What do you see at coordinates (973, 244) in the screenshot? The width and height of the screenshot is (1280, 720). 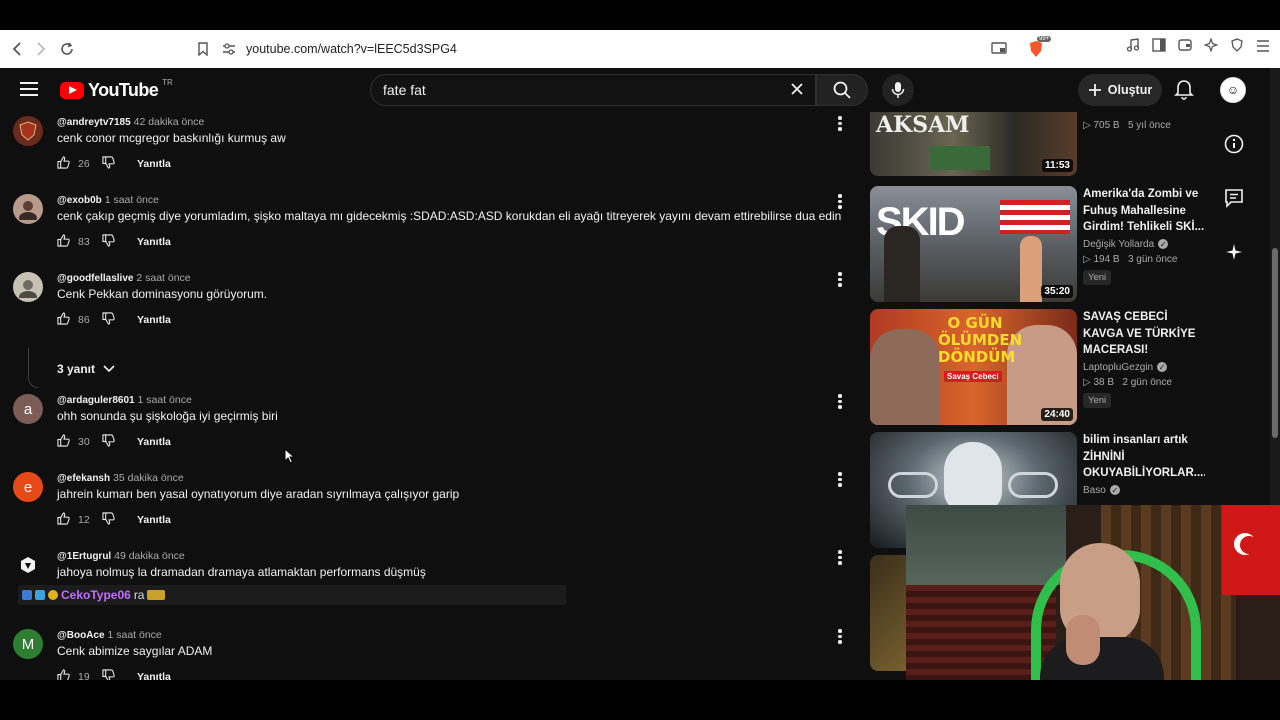 I see `video-thumbnail: SKID 35:20` at bounding box center [973, 244].